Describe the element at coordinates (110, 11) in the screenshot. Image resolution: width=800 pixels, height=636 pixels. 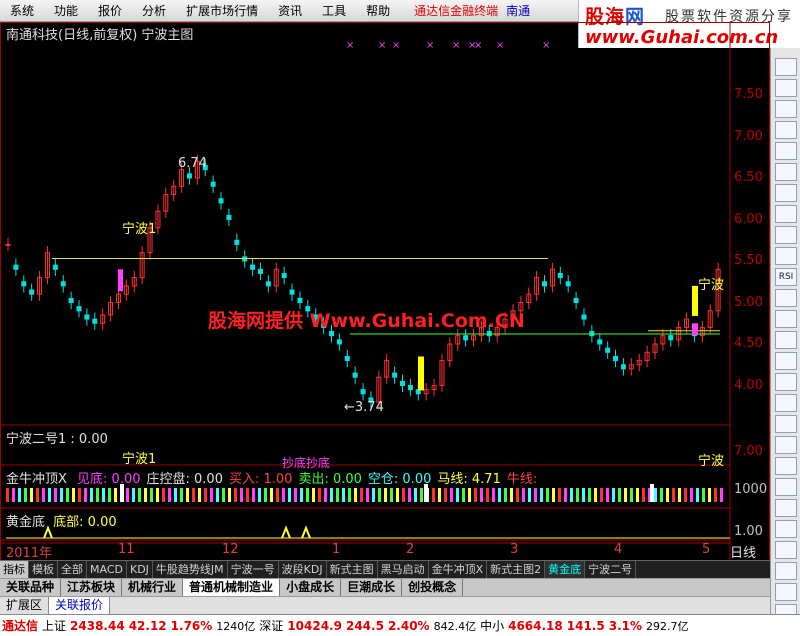
I see `menu-quote: 报价` at that location.